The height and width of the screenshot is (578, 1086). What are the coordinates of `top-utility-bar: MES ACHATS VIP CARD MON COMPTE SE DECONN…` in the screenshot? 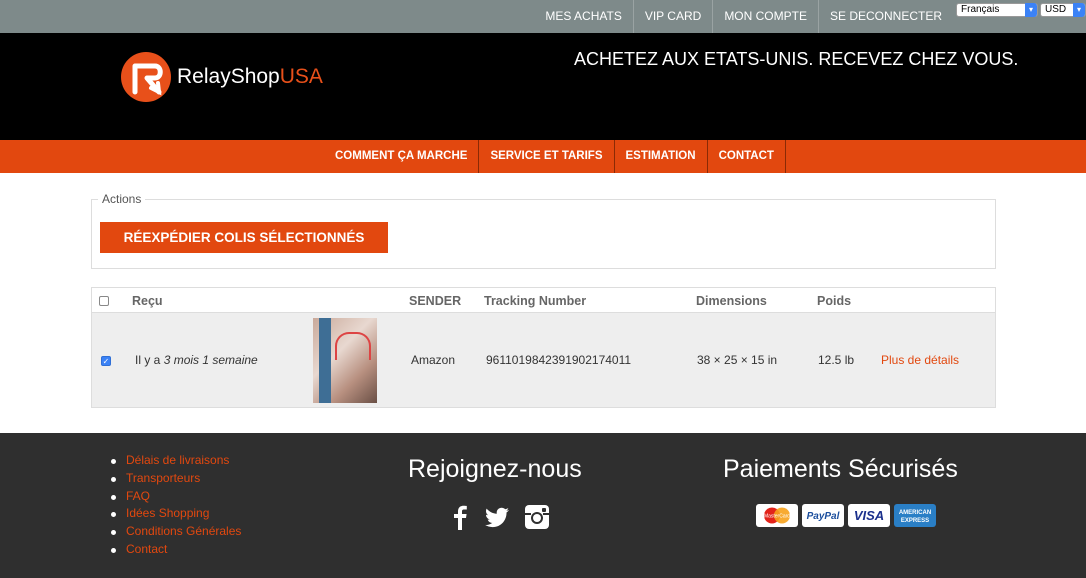 It's located at (543, 16).